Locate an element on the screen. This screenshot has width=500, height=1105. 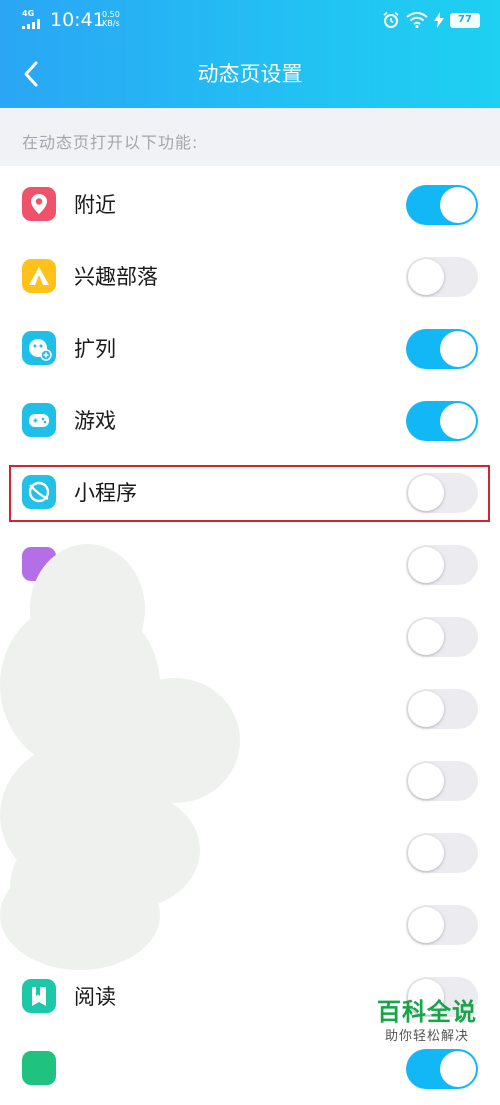
highlight-frame is located at coordinates (249, 493).